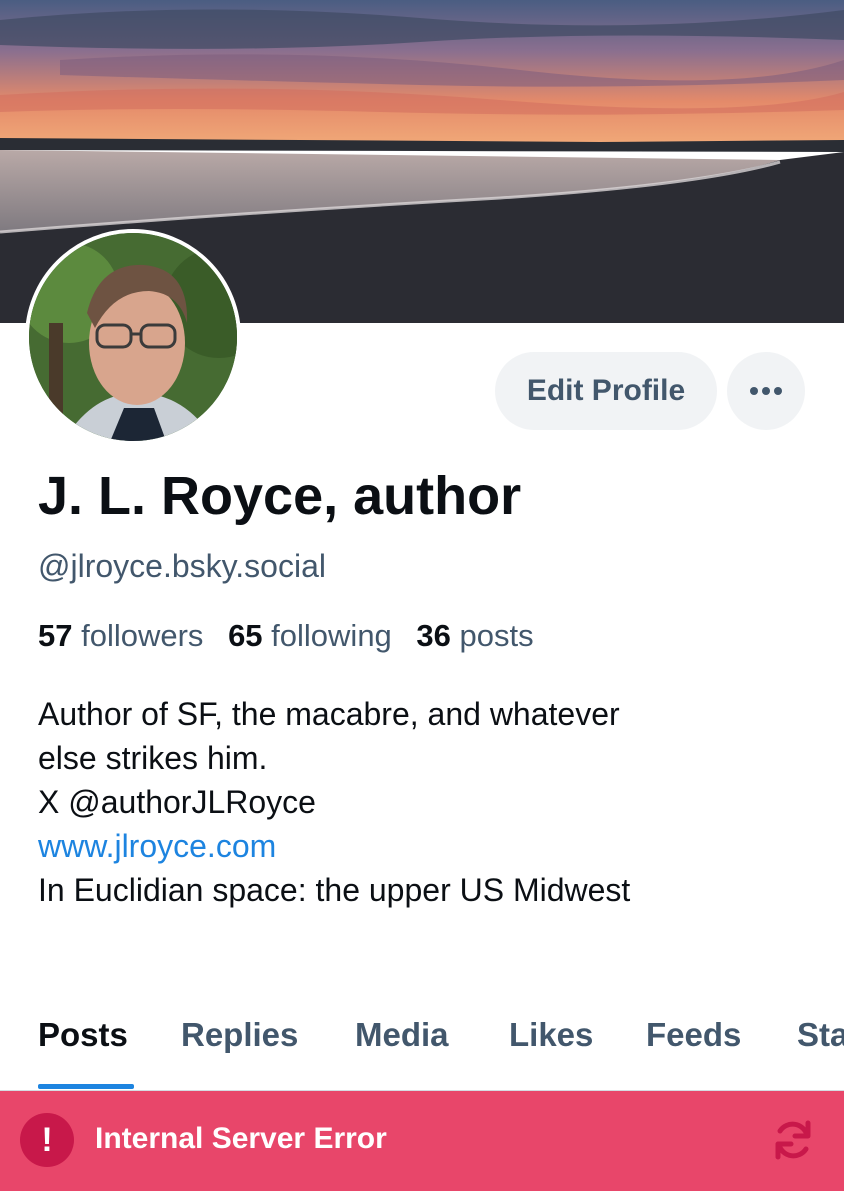 The width and height of the screenshot is (844, 1200). What do you see at coordinates (83, 1035) in the screenshot?
I see `tab-posts: Posts` at bounding box center [83, 1035].